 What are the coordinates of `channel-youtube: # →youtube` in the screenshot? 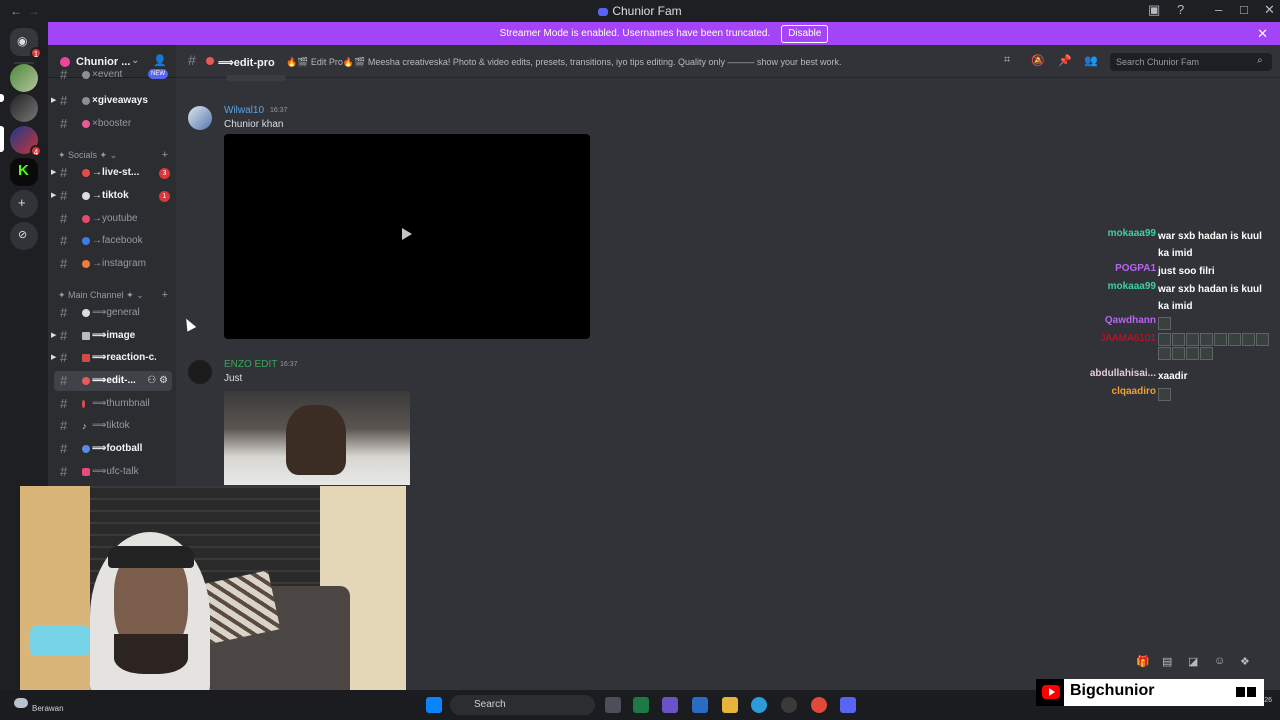 It's located at (113, 219).